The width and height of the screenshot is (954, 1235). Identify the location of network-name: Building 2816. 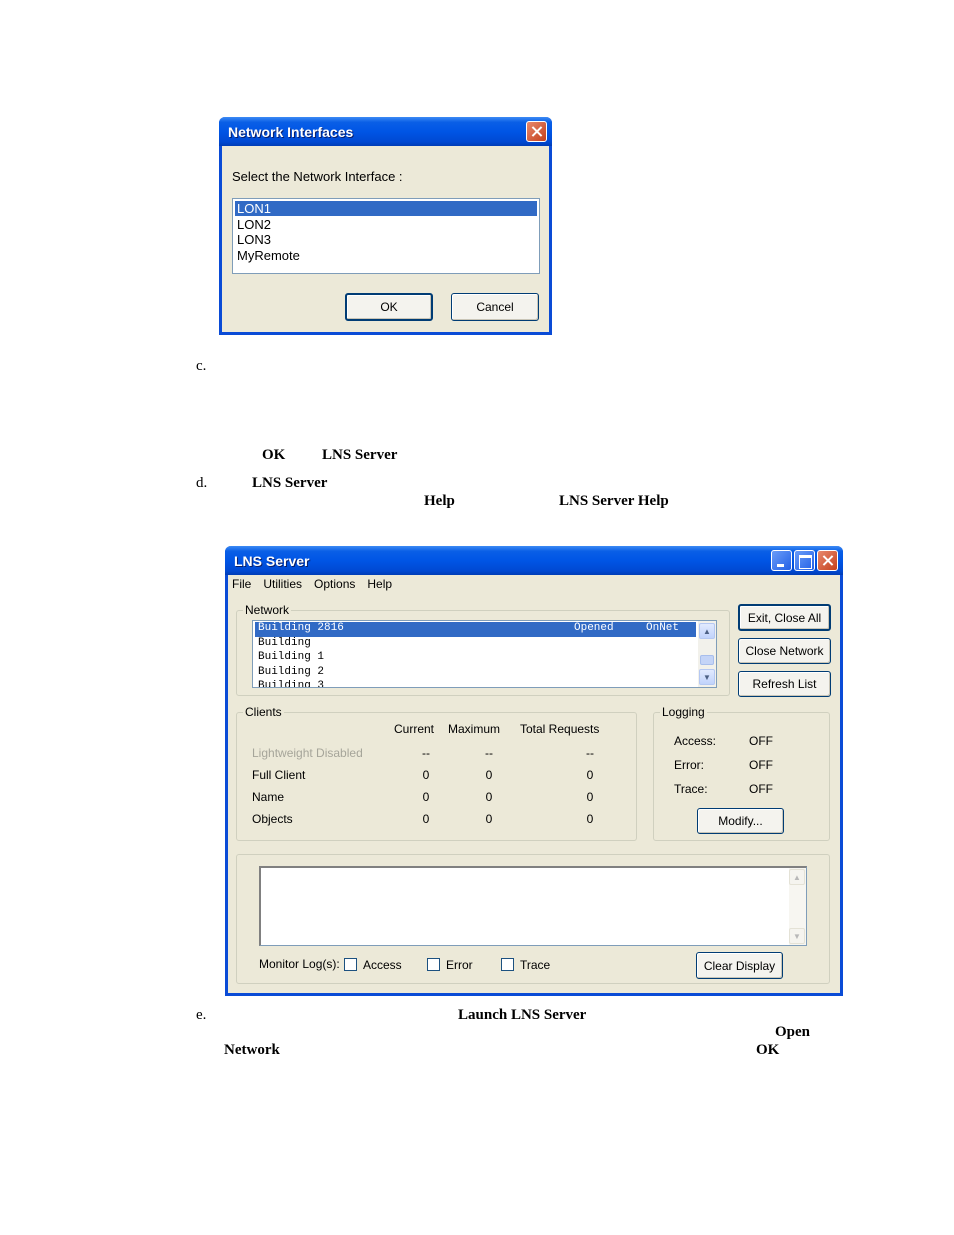
(301, 628).